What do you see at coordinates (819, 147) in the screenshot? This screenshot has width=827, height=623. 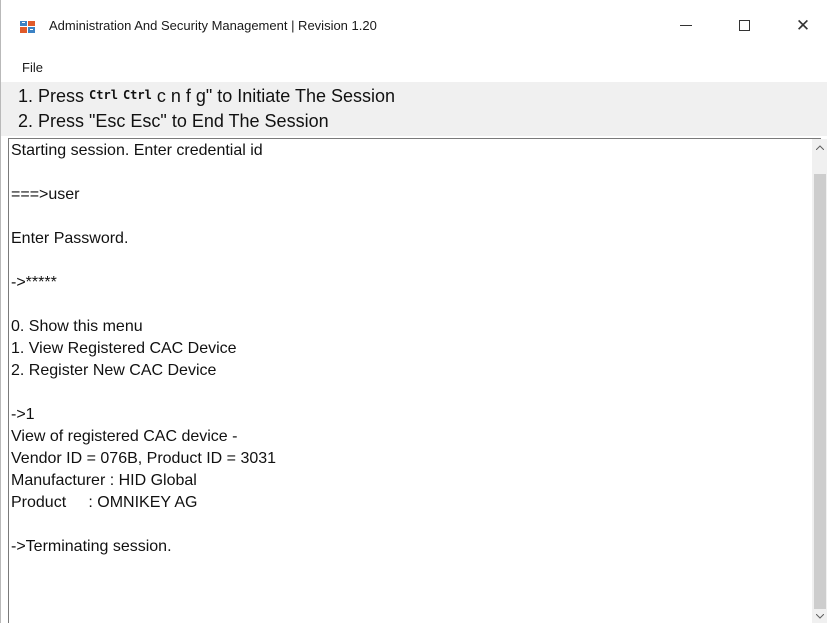 I see `chevron-up-icon` at bounding box center [819, 147].